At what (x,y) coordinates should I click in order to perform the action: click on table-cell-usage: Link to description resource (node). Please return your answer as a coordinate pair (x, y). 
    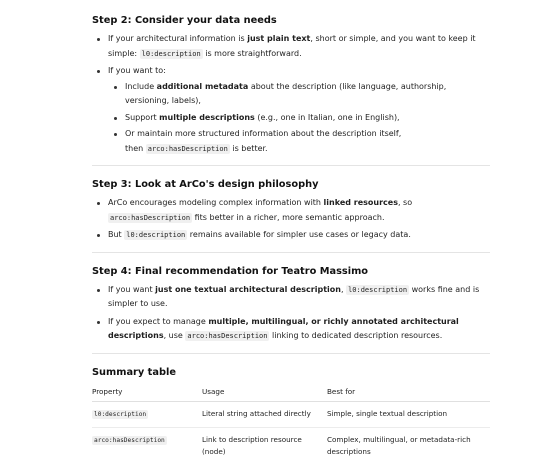
    Looking at the image, I should click on (252, 445).